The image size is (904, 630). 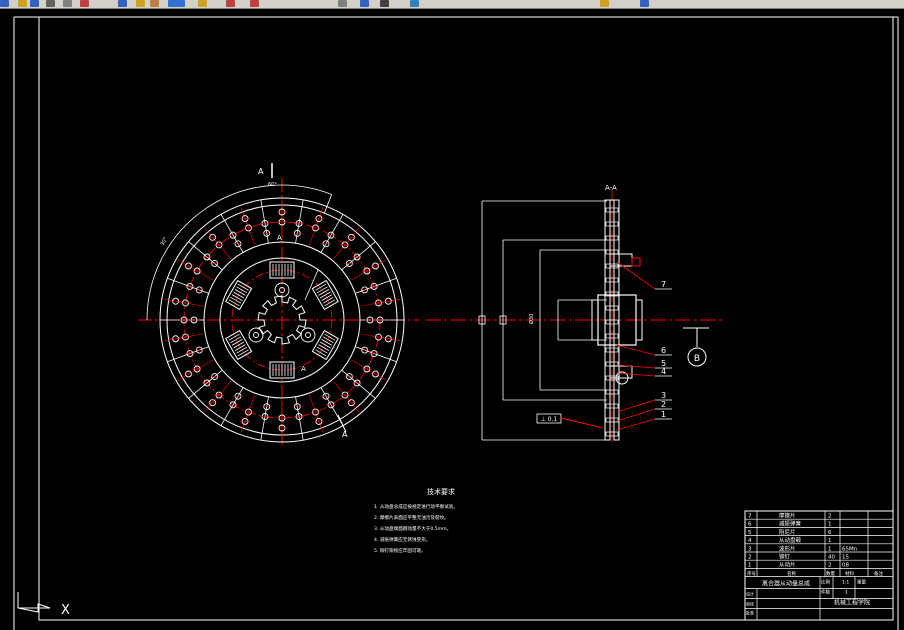 I want to click on section-spring-cap, so click(x=636, y=262).